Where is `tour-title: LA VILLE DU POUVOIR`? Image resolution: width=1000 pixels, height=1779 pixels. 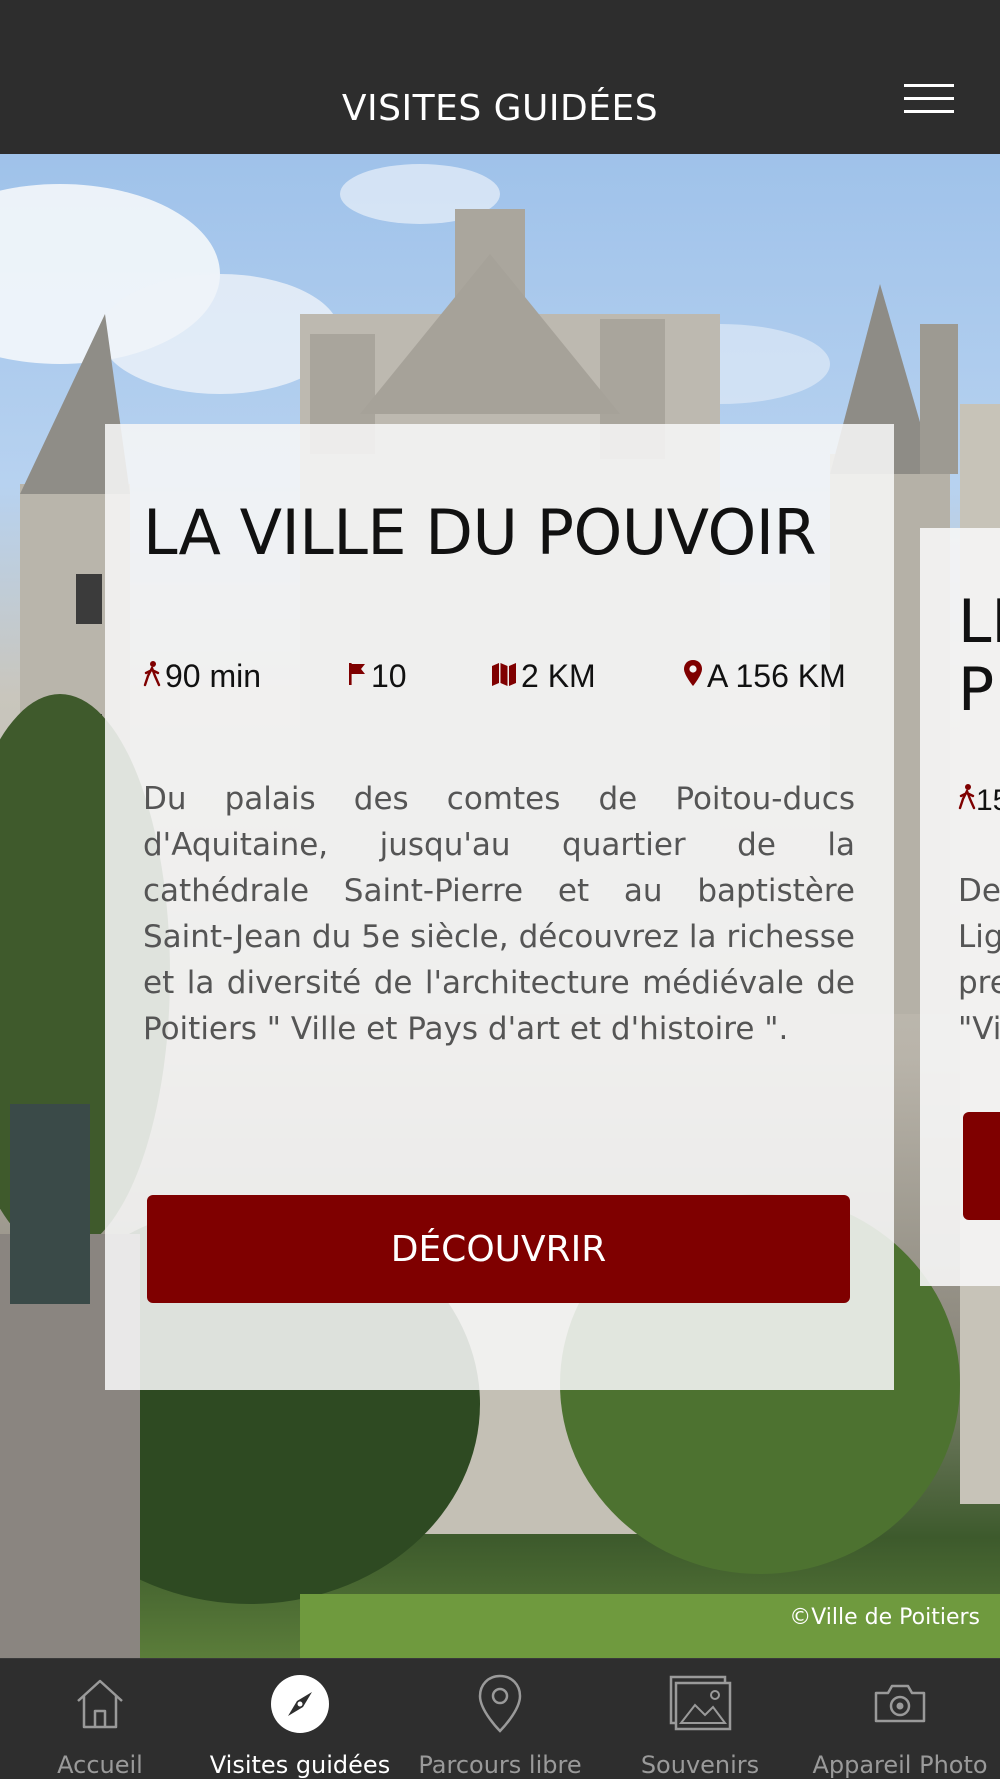 tour-title: LA VILLE DU POUVOIR is located at coordinates (480, 532).